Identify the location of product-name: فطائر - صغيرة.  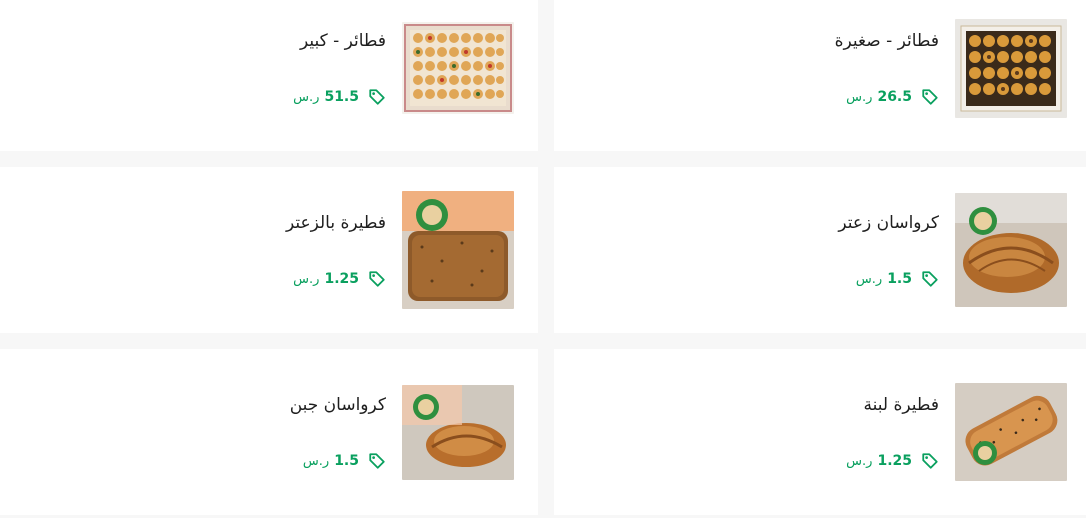
(887, 41).